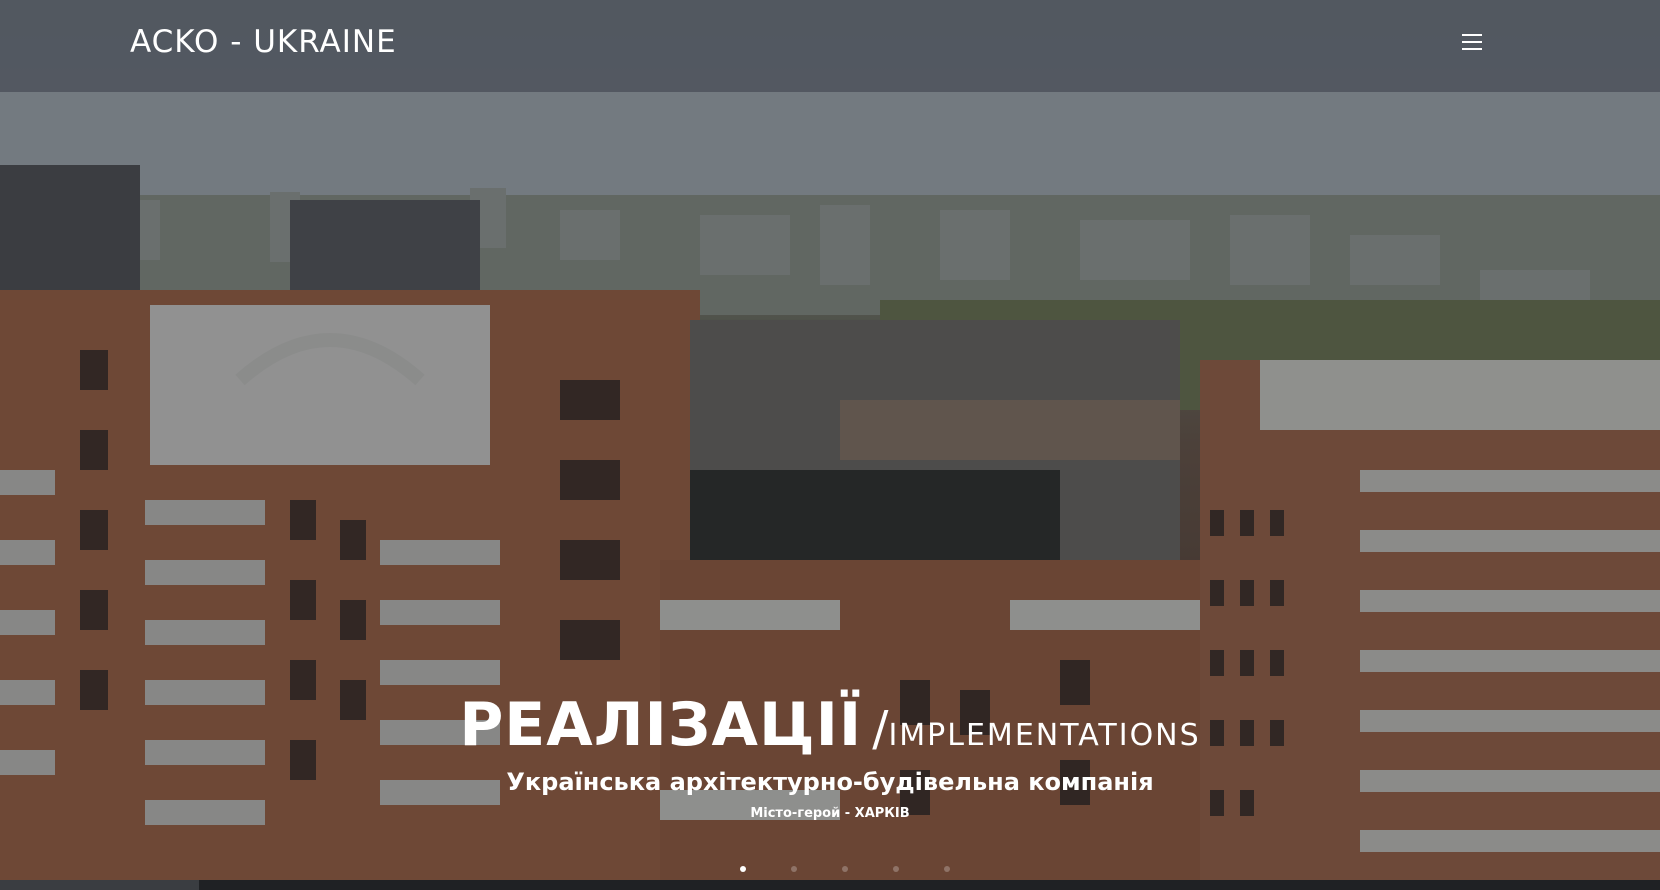  What do you see at coordinates (661, 725) in the screenshot?
I see `hero-title-main: РЕАЛІЗАЦІЇ` at bounding box center [661, 725].